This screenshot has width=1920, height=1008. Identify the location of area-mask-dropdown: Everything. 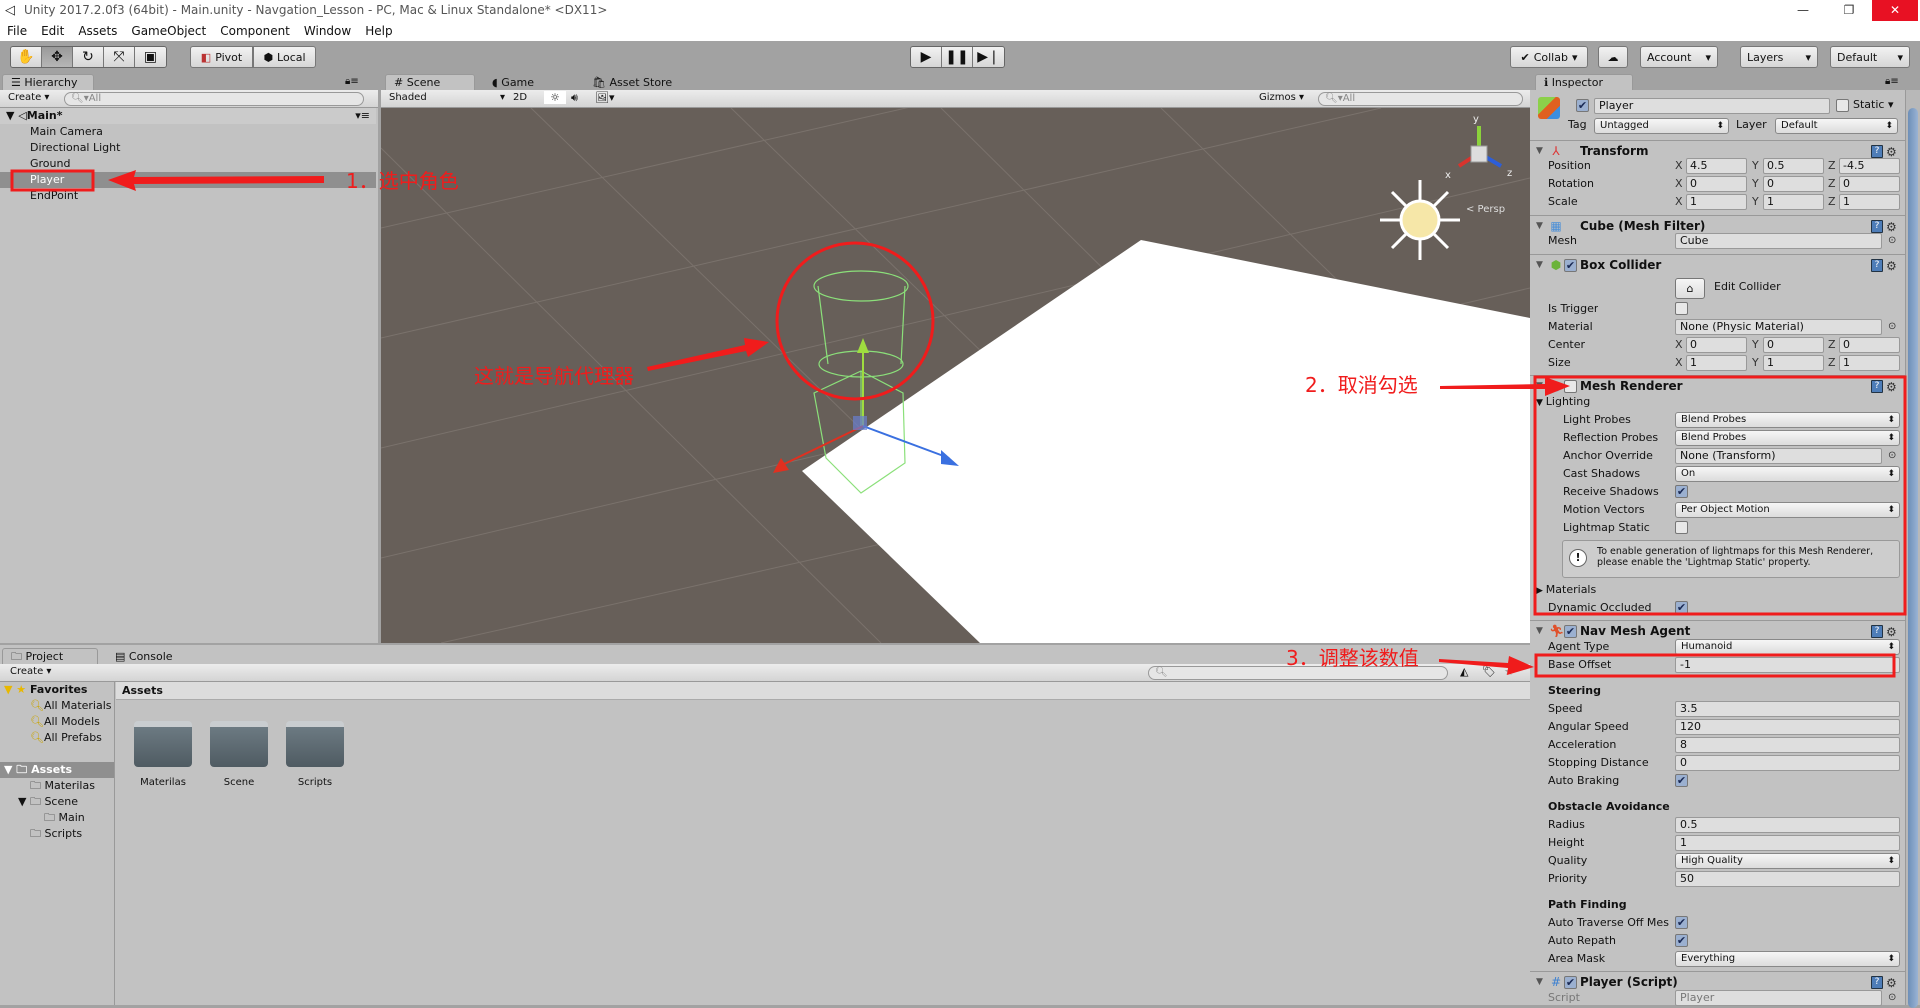
(1787, 959).